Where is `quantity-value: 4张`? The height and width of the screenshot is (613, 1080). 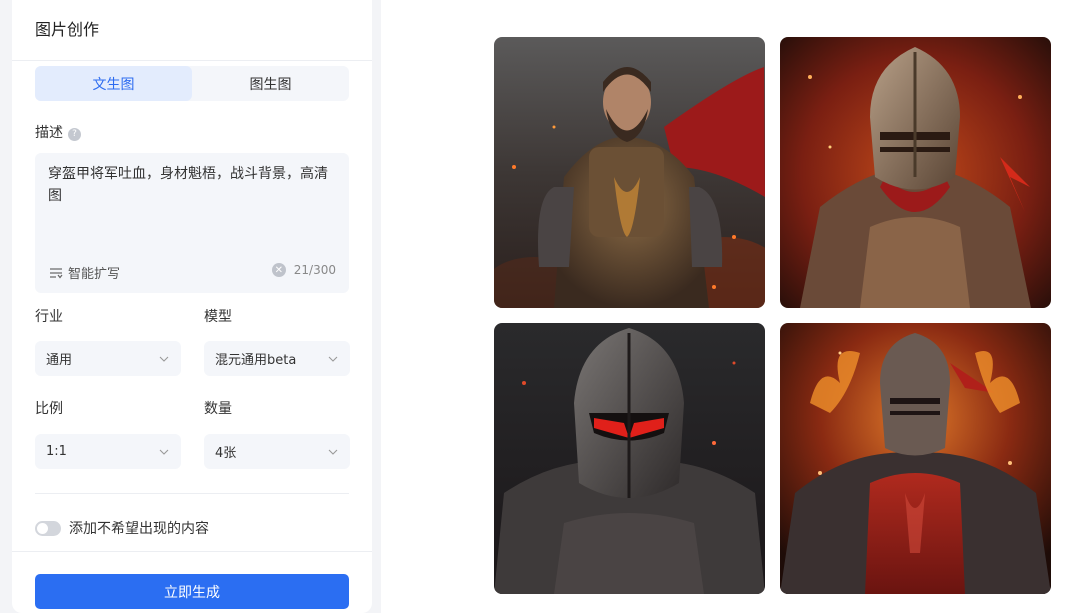
quantity-value: 4张 is located at coordinates (226, 453).